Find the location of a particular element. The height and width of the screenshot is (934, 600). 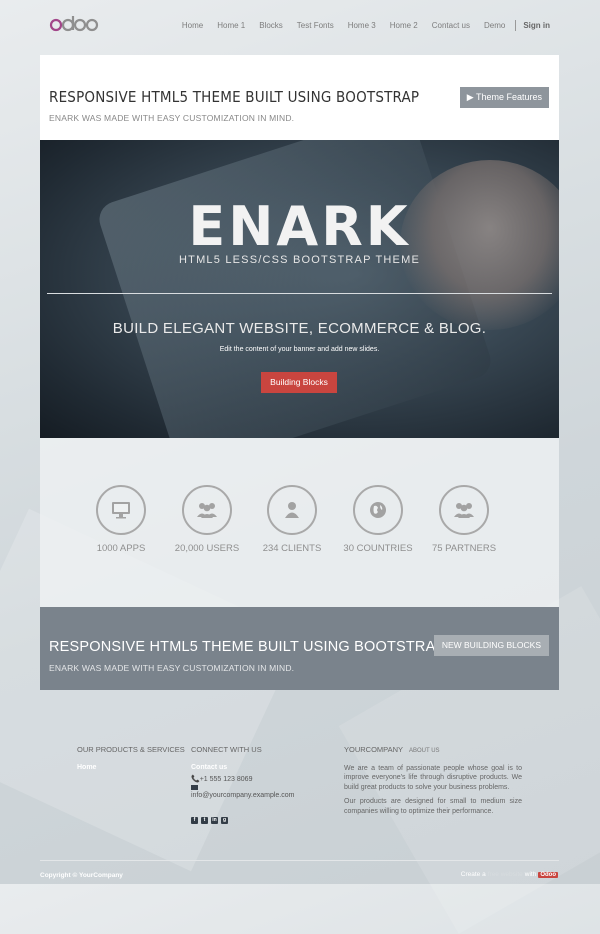

odoo-logo is located at coordinates (74, 24).